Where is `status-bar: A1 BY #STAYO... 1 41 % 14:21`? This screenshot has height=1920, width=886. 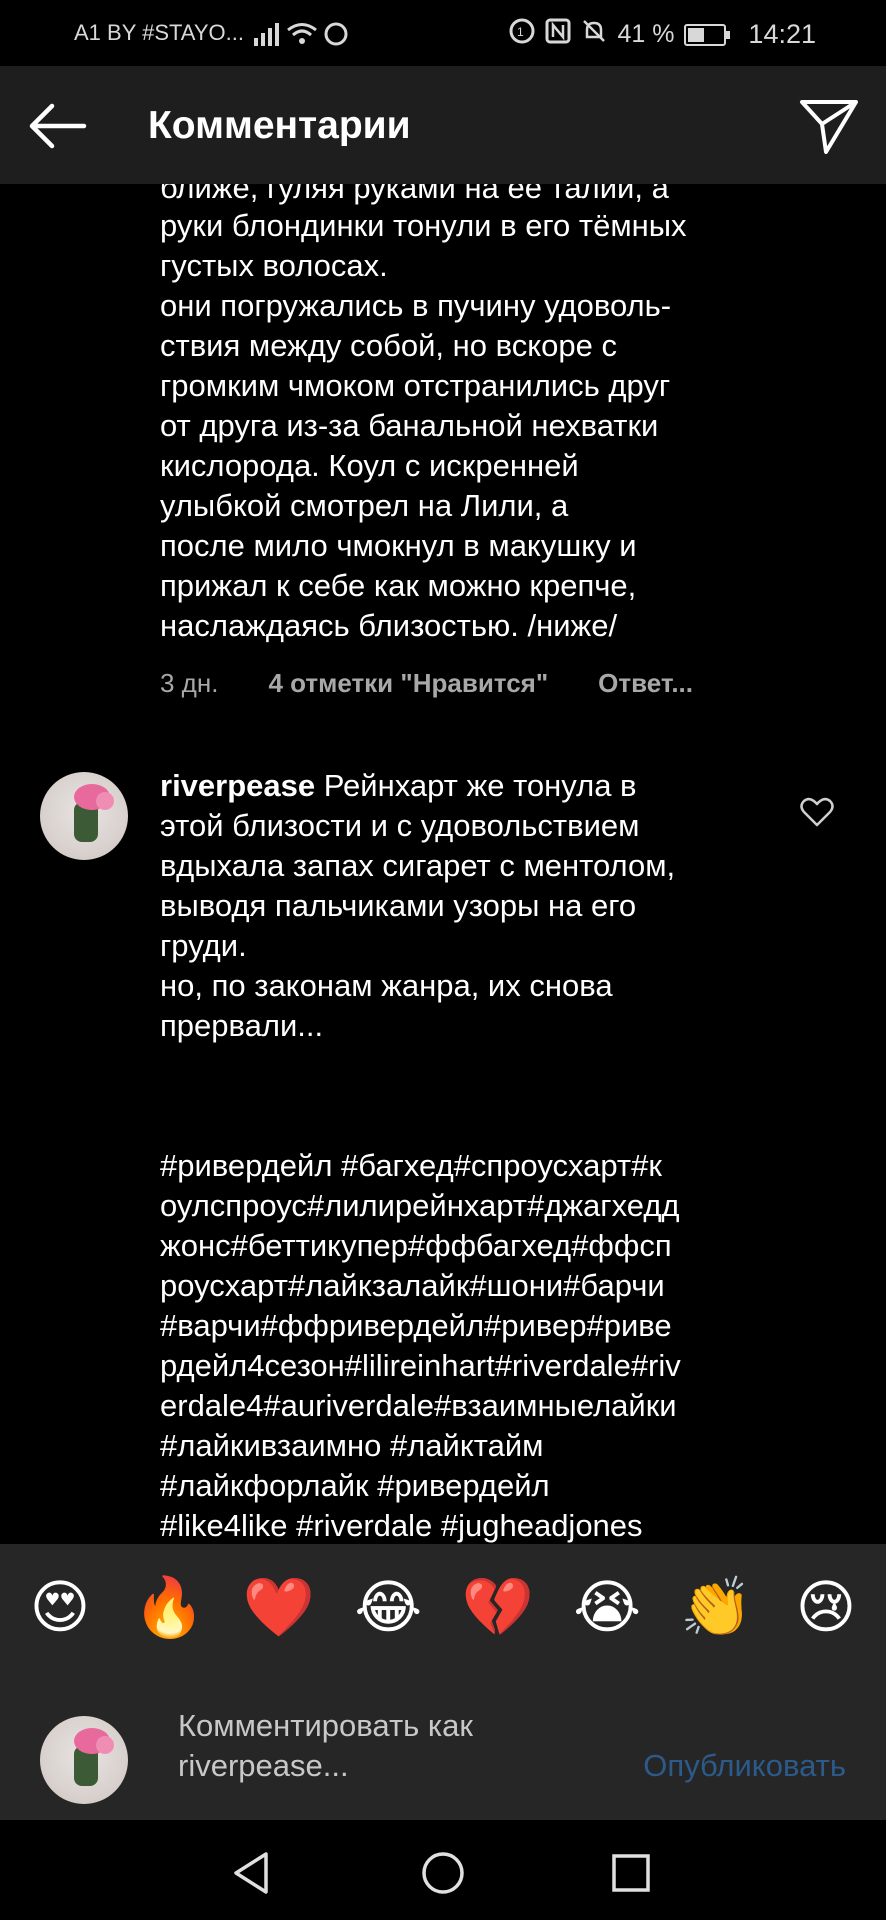 status-bar: A1 BY #STAYO... 1 41 % 14:21 is located at coordinates (443, 33).